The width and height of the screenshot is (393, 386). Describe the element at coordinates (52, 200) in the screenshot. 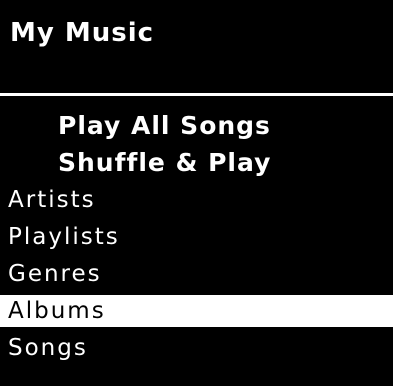

I see `menu-item-label: Artists` at that location.